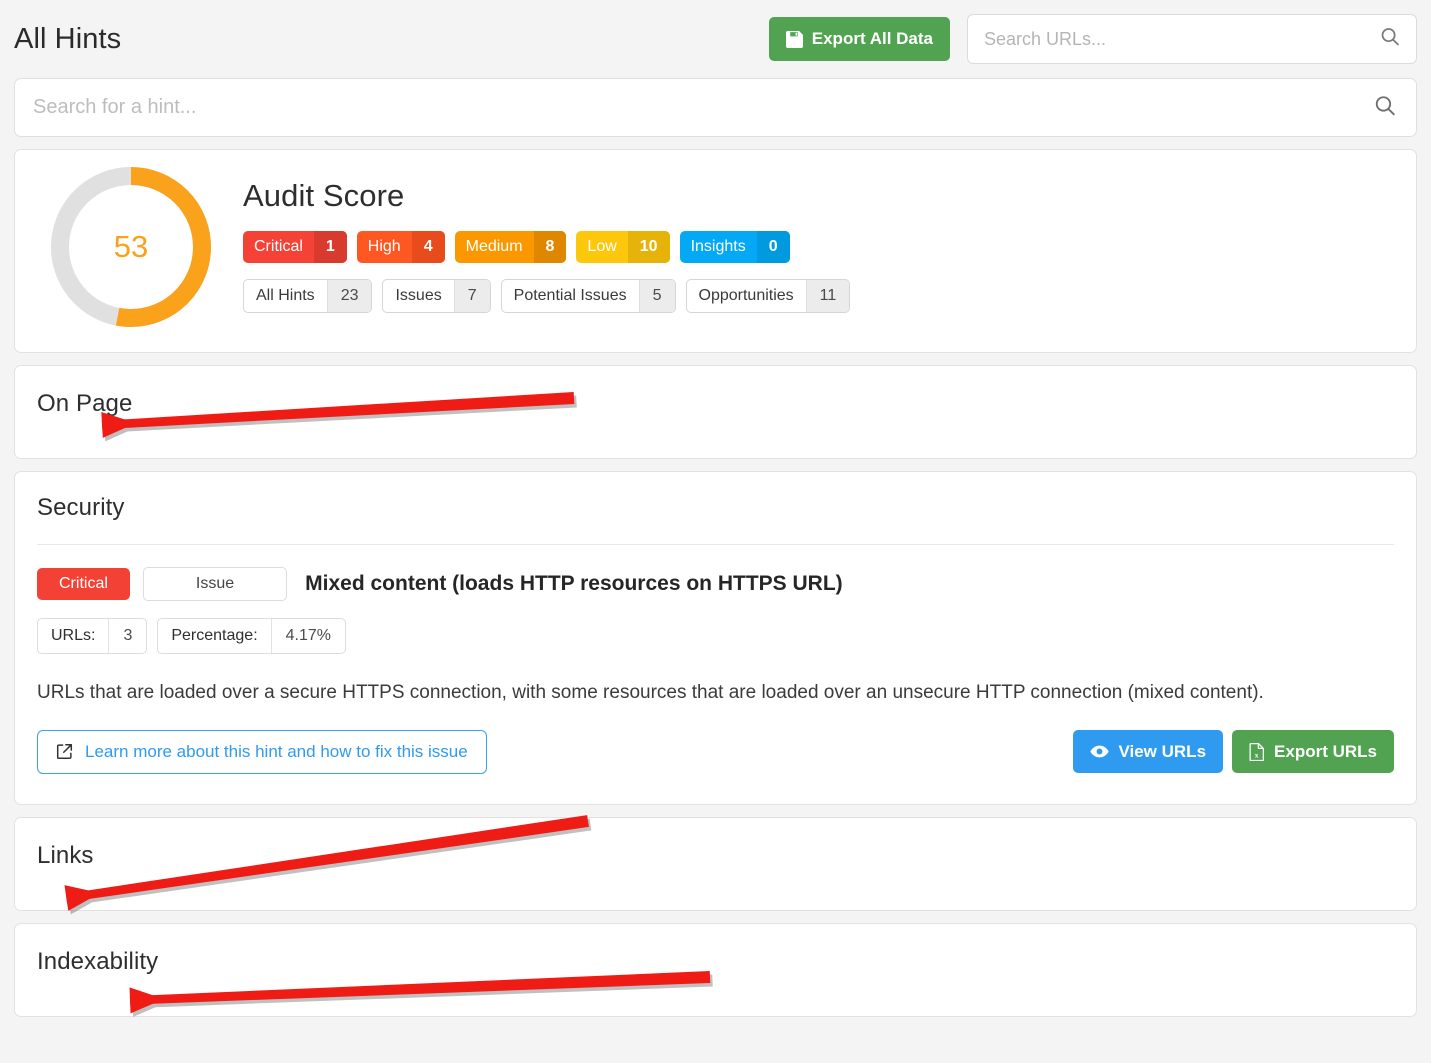 This screenshot has width=1431, height=1063. I want to click on hint-metric-label: Percentage:, so click(214, 635).